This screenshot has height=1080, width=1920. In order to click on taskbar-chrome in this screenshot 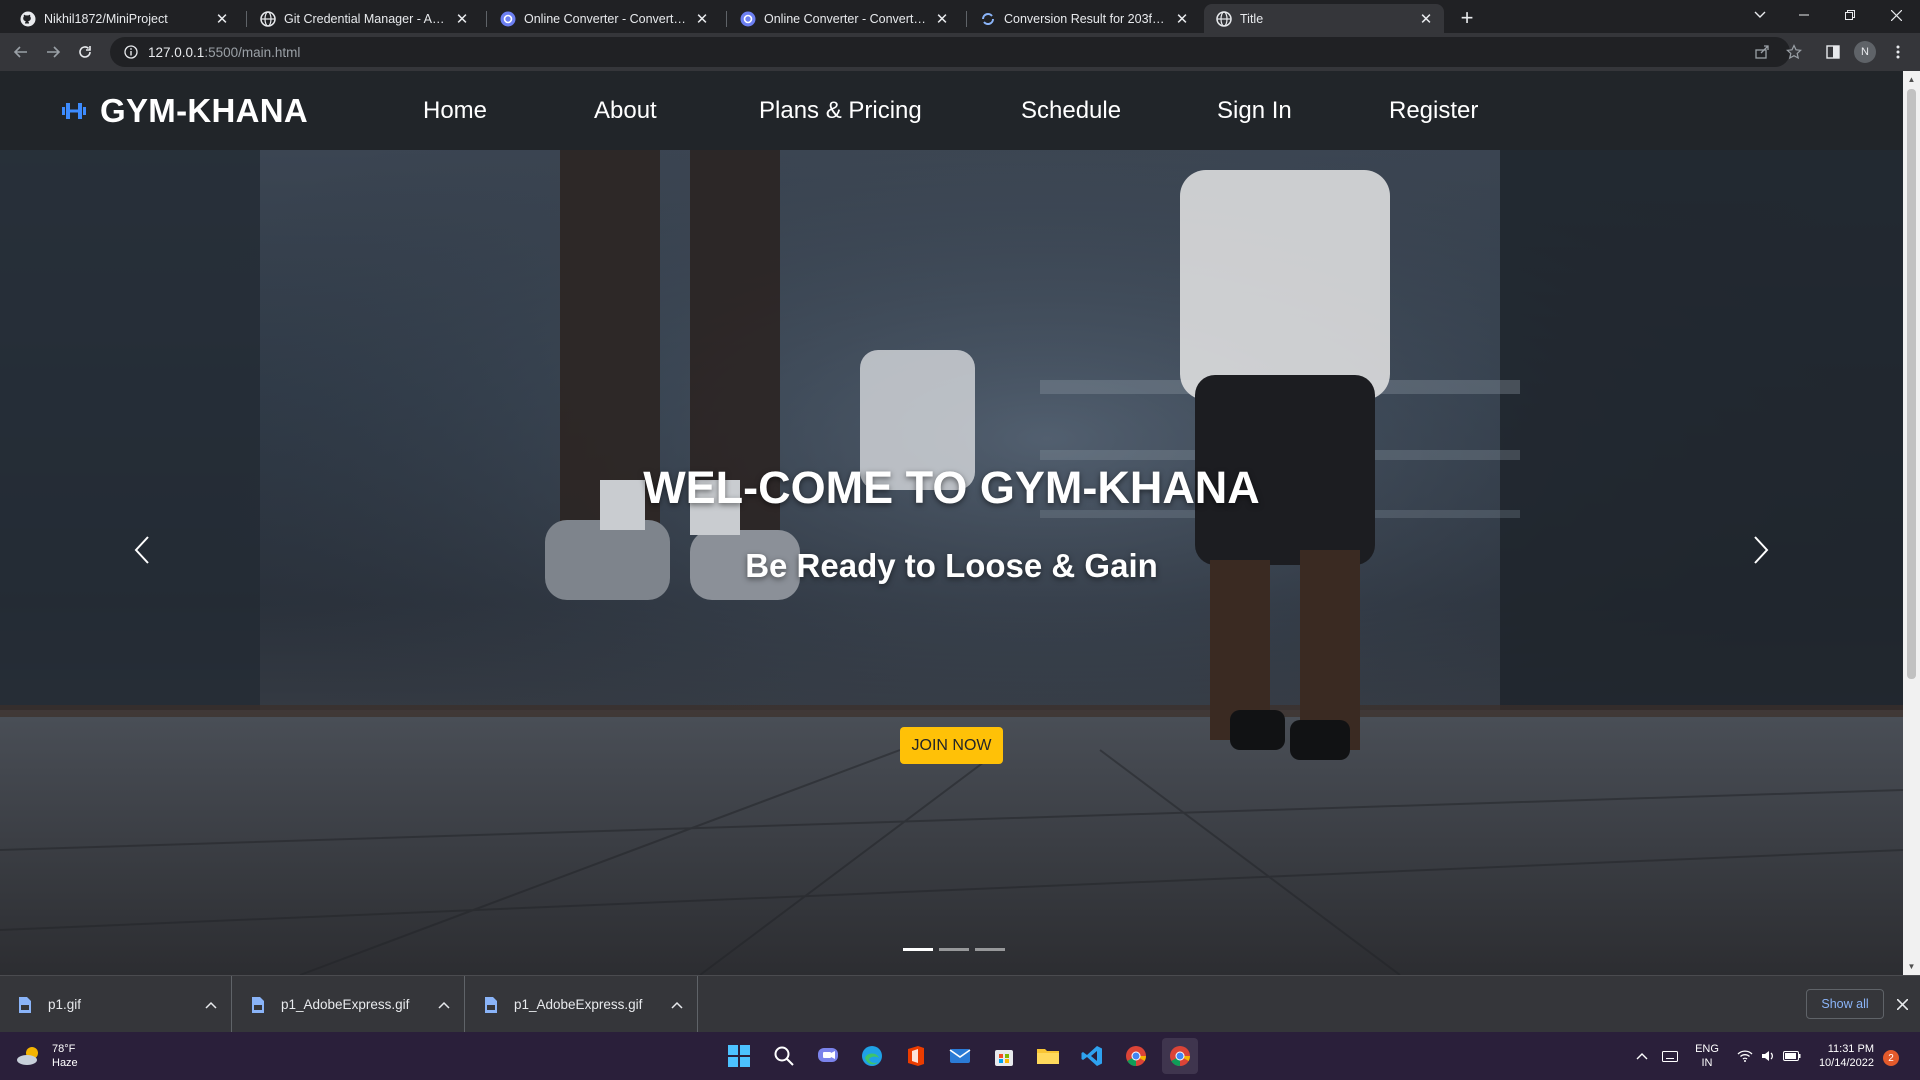, I will do `click(1136, 1056)`.